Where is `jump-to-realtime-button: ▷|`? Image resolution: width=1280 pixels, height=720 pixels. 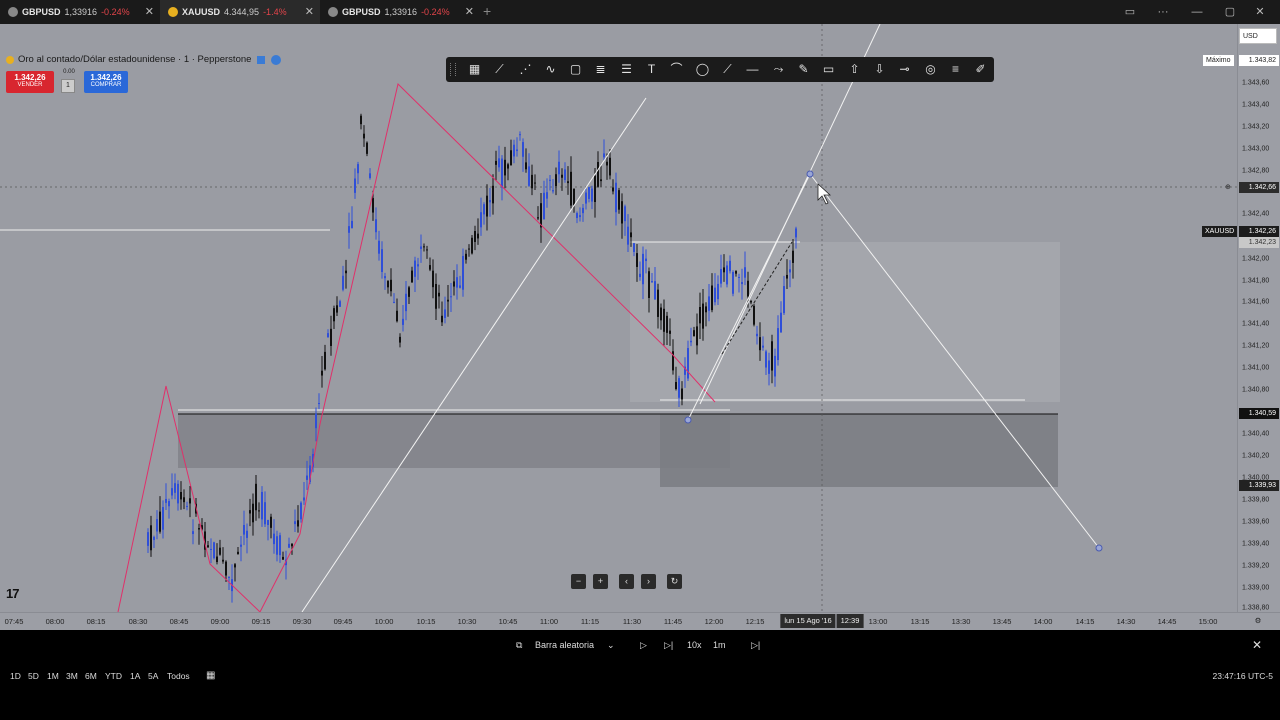 jump-to-realtime-button: ▷| is located at coordinates (755, 645).